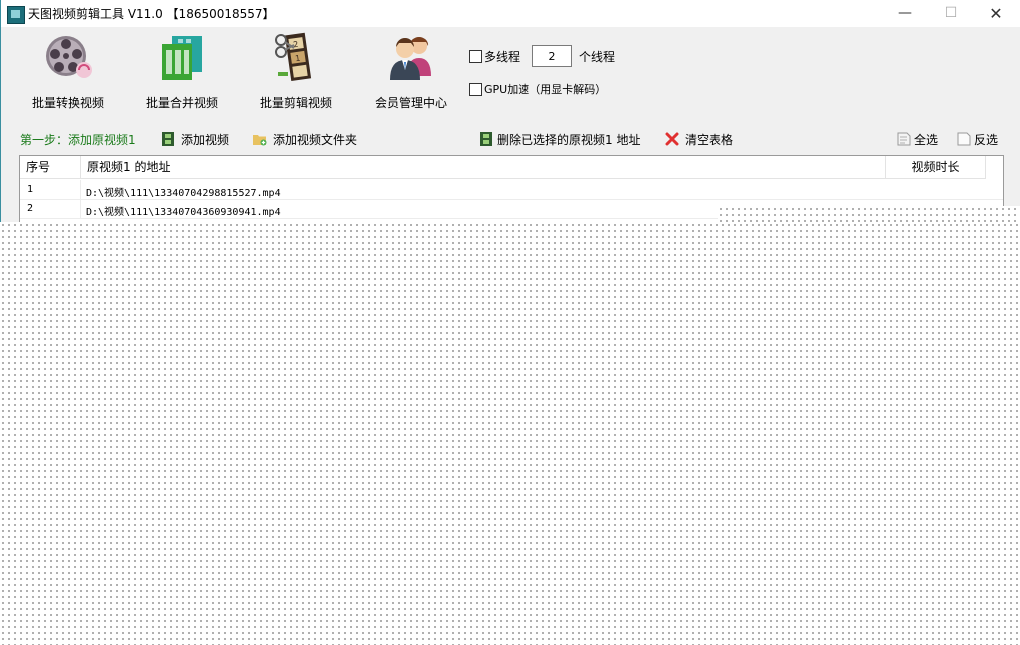 Image resolution: width=1020 pixels, height=645 pixels. Describe the element at coordinates (181, 103) in the screenshot. I see `batch-merge-label: 批量合并视频` at that location.